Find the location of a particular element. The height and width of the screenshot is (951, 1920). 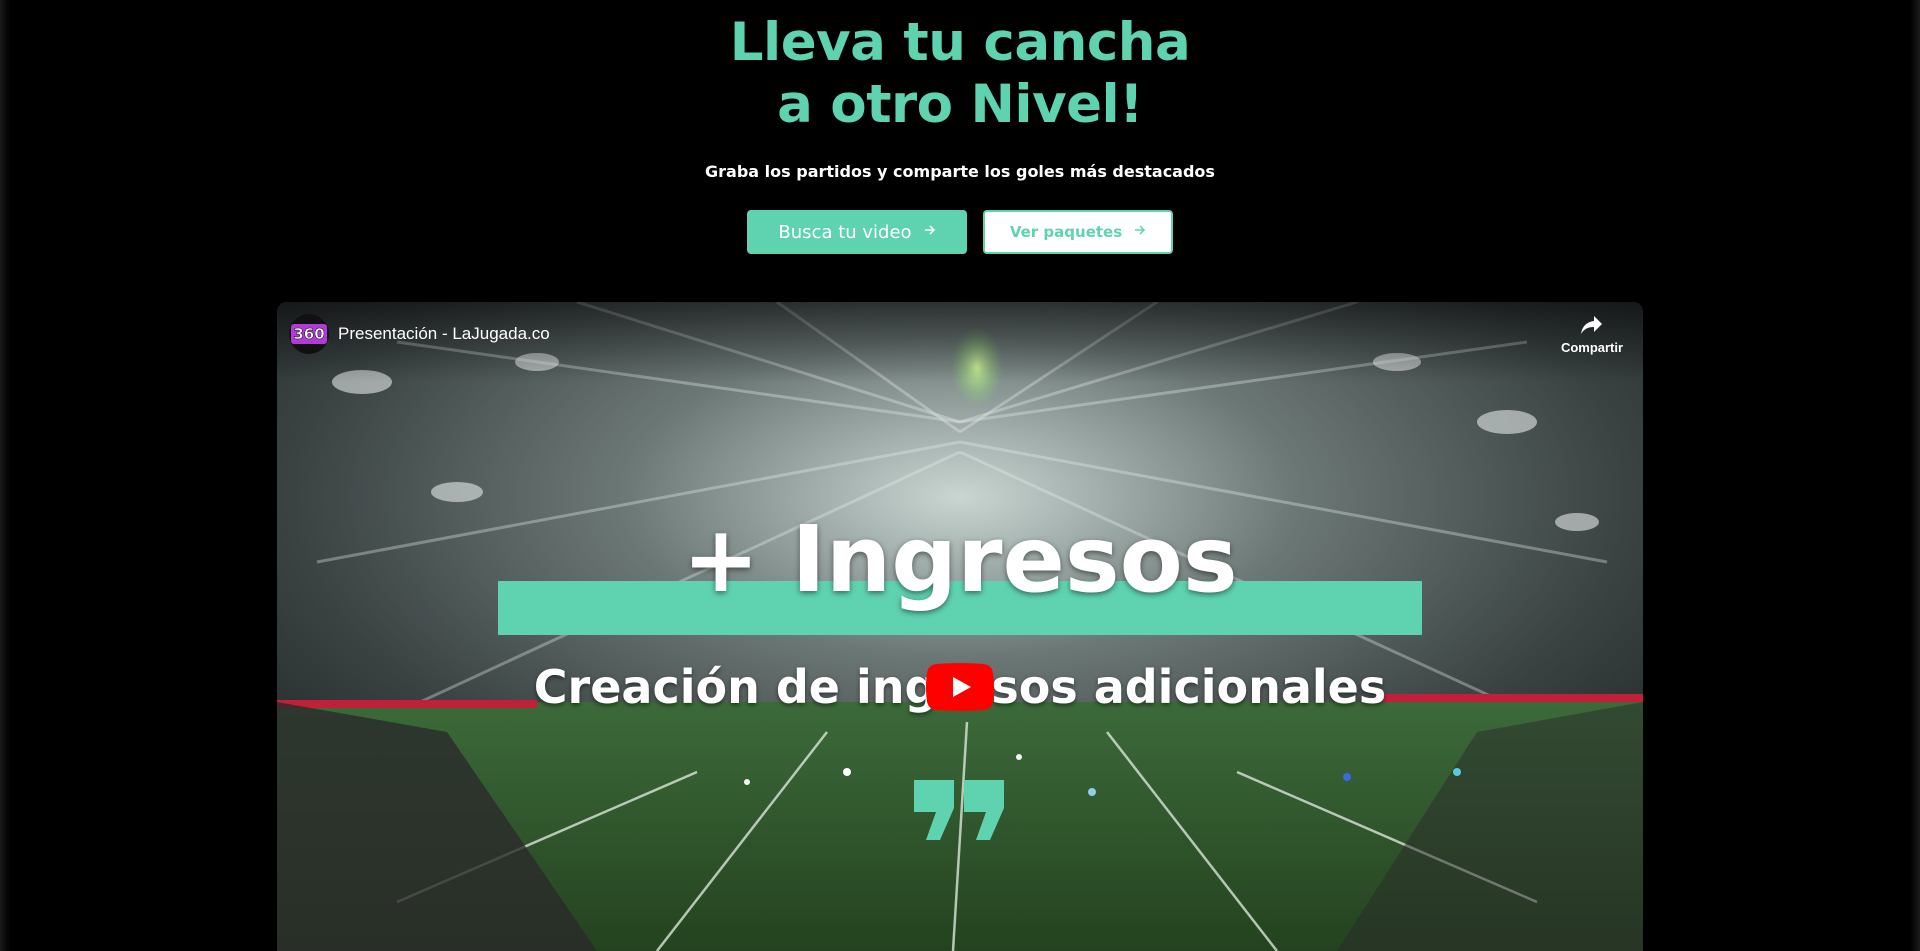

youtube-play-icon is located at coordinates (960, 687).